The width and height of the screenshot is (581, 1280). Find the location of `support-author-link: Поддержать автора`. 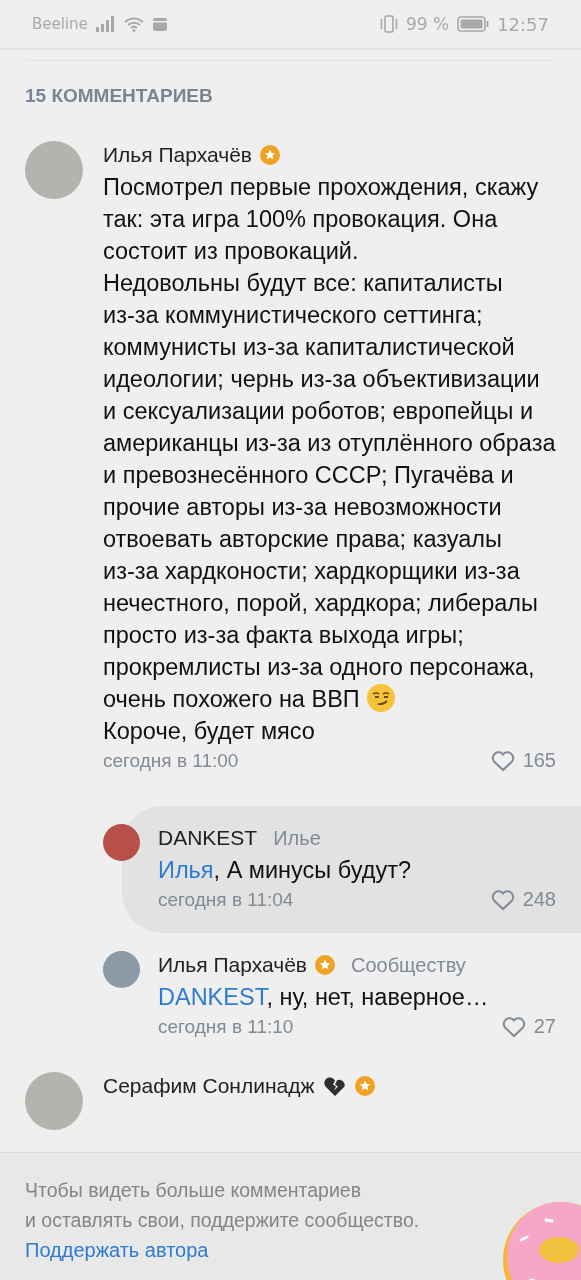

support-author-link: Поддержать автора is located at coordinates (117, 1250).